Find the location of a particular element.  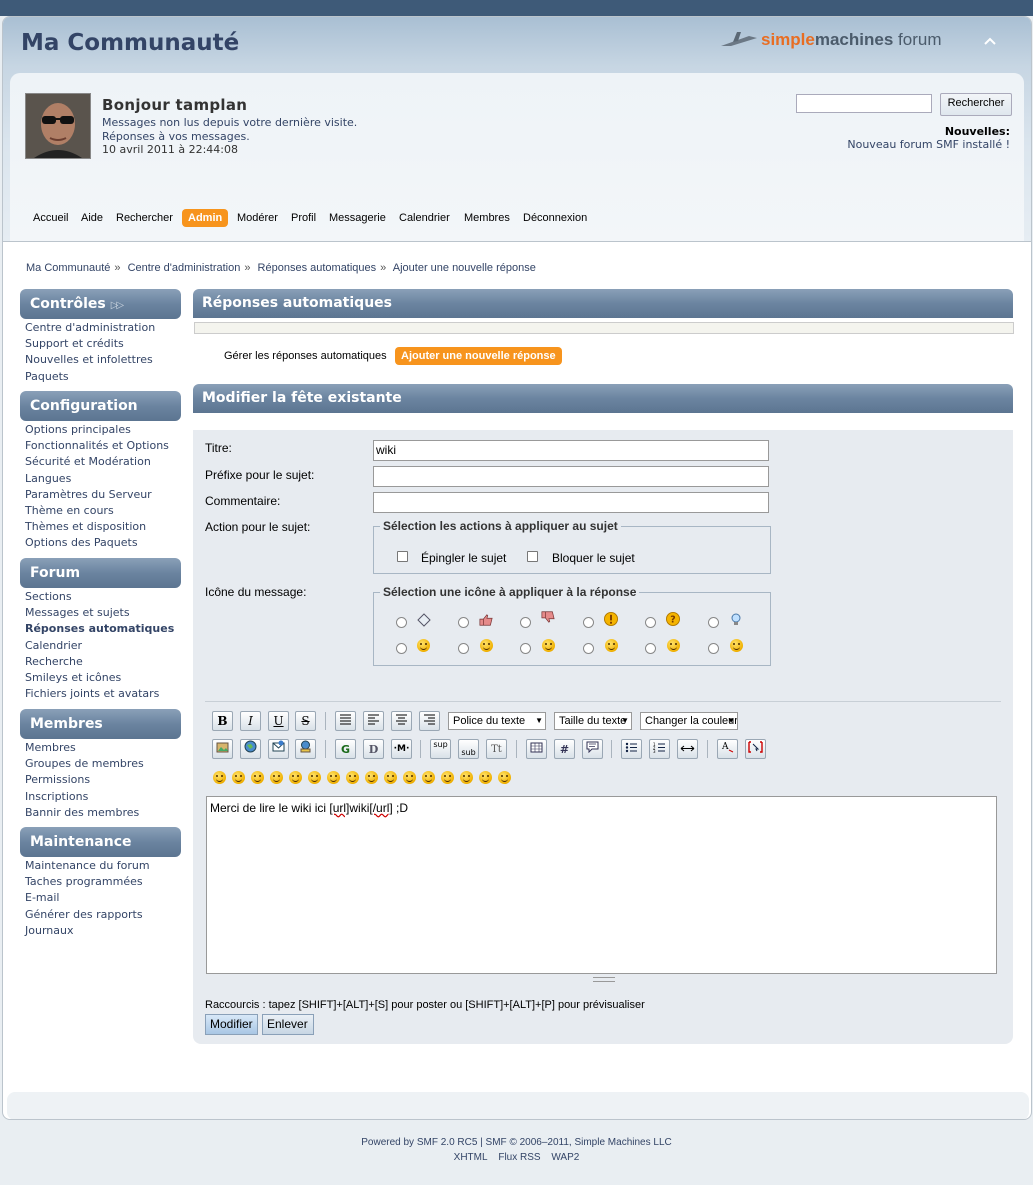

menu-membres: Membres is located at coordinates (487, 218).